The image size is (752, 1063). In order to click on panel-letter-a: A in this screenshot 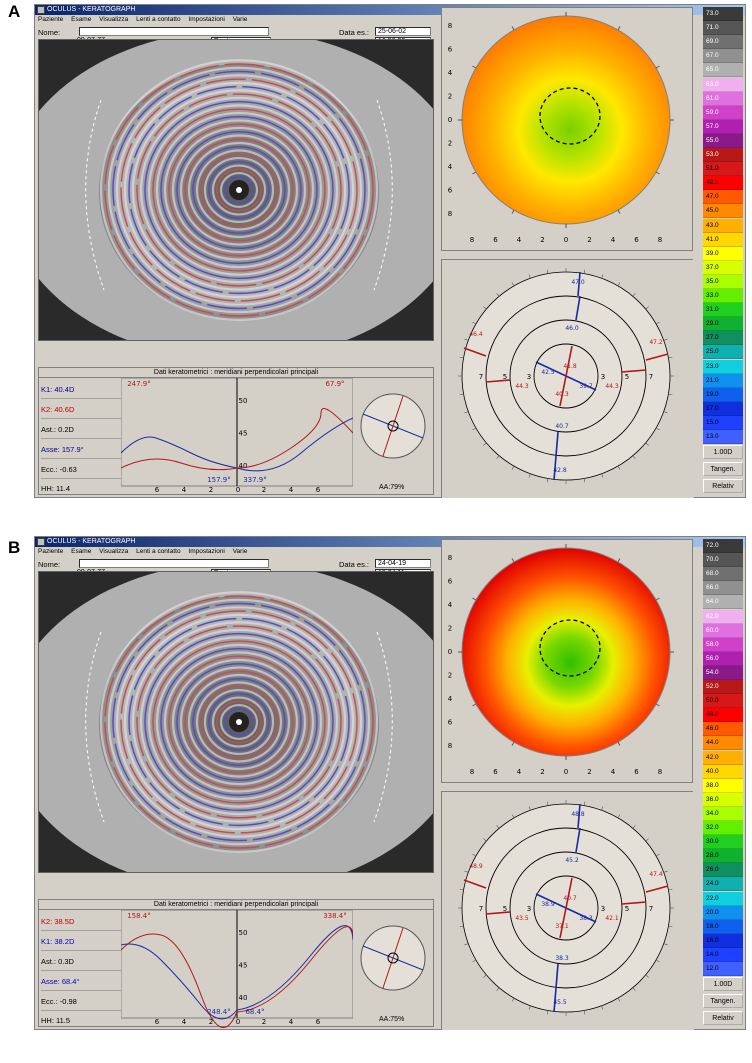, I will do `click(14, 11)`.